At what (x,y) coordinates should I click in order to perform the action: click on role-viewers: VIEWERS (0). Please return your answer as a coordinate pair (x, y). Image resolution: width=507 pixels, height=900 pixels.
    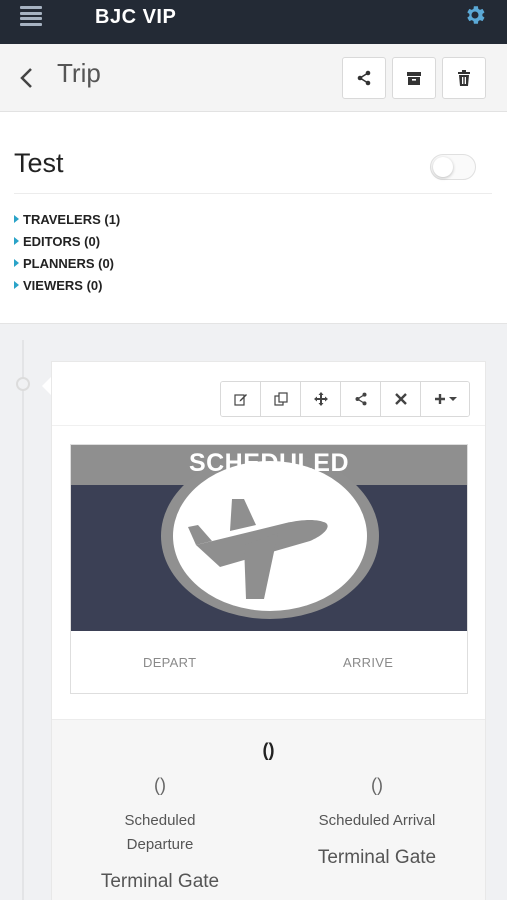
    Looking at the image, I should click on (67, 285).